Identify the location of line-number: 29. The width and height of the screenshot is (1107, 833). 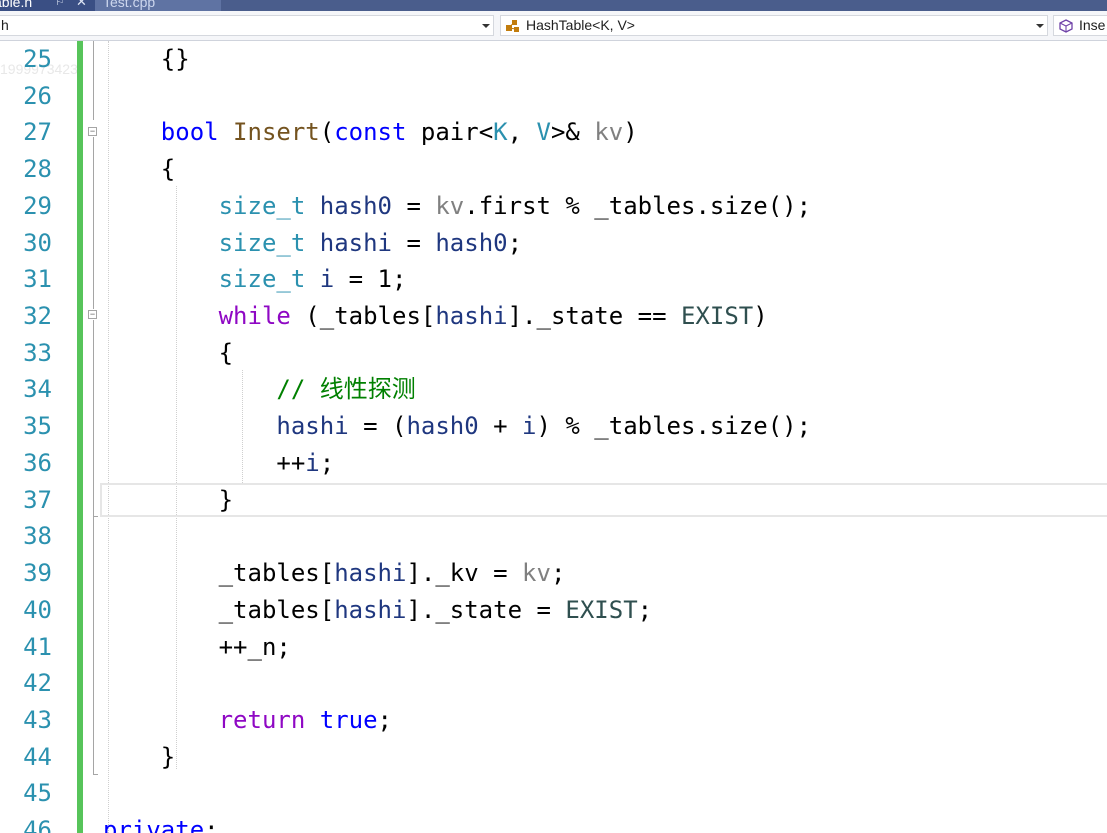
(37, 205).